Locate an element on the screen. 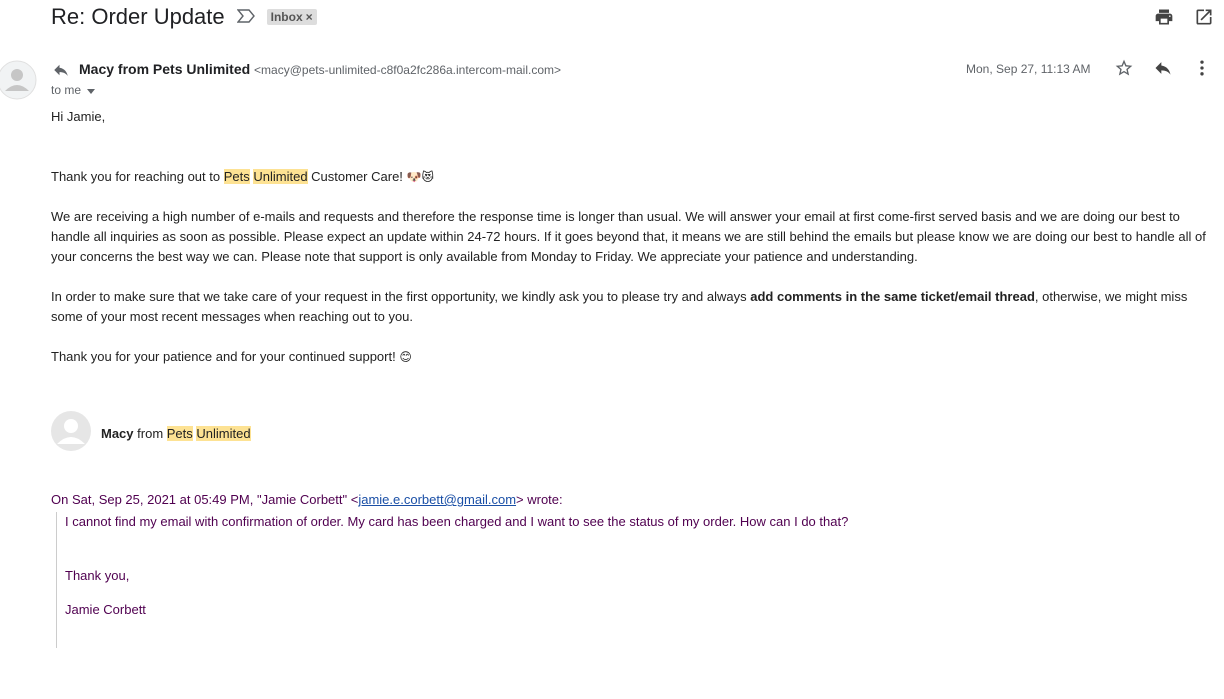 The image size is (1224, 699). open-in-new-window-icon is located at coordinates (1204, 17).